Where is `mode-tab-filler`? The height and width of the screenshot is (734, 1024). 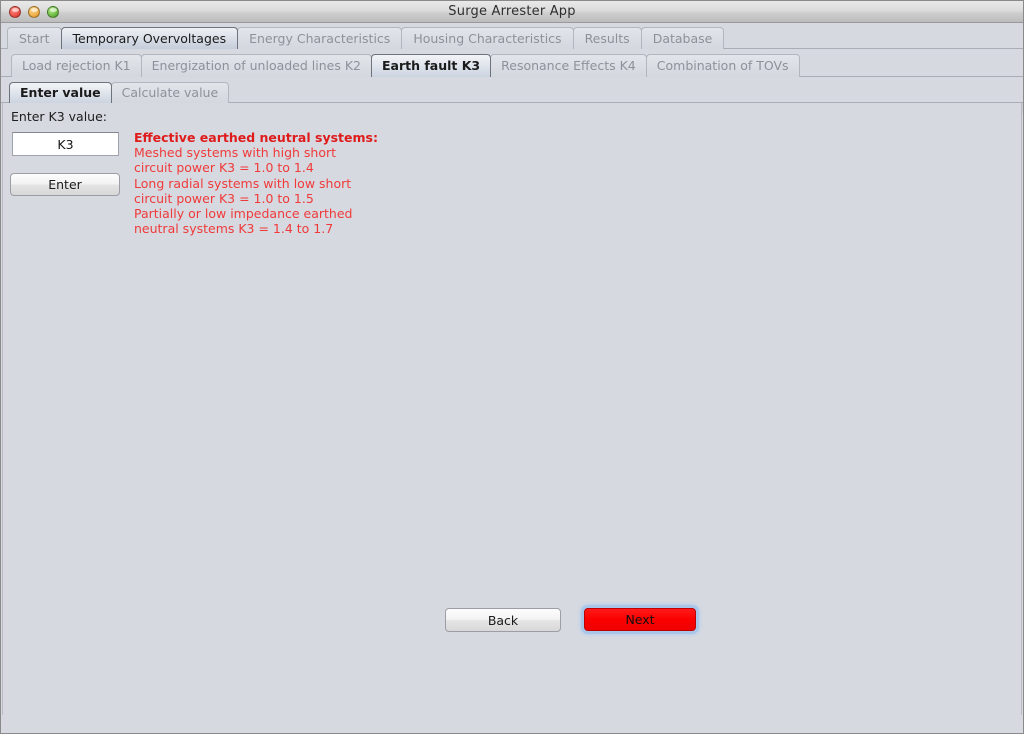
mode-tab-filler is located at coordinates (625, 92).